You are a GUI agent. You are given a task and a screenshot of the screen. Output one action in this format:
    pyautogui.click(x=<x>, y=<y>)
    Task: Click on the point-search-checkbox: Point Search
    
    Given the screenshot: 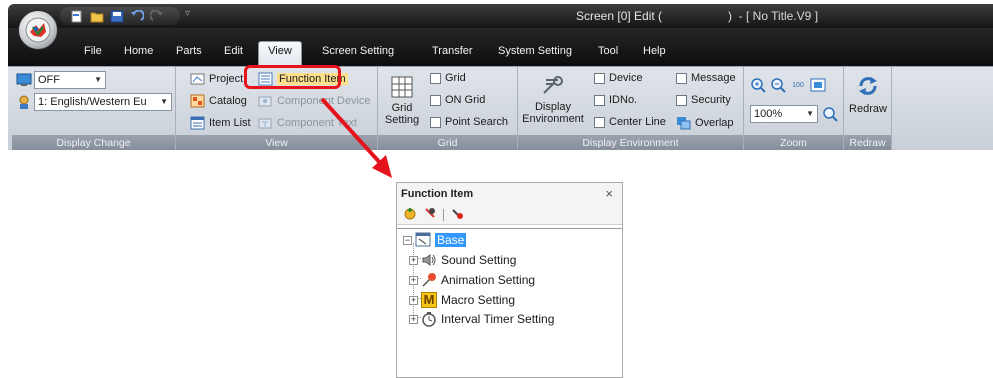 What is the action you would take?
    pyautogui.click(x=469, y=122)
    